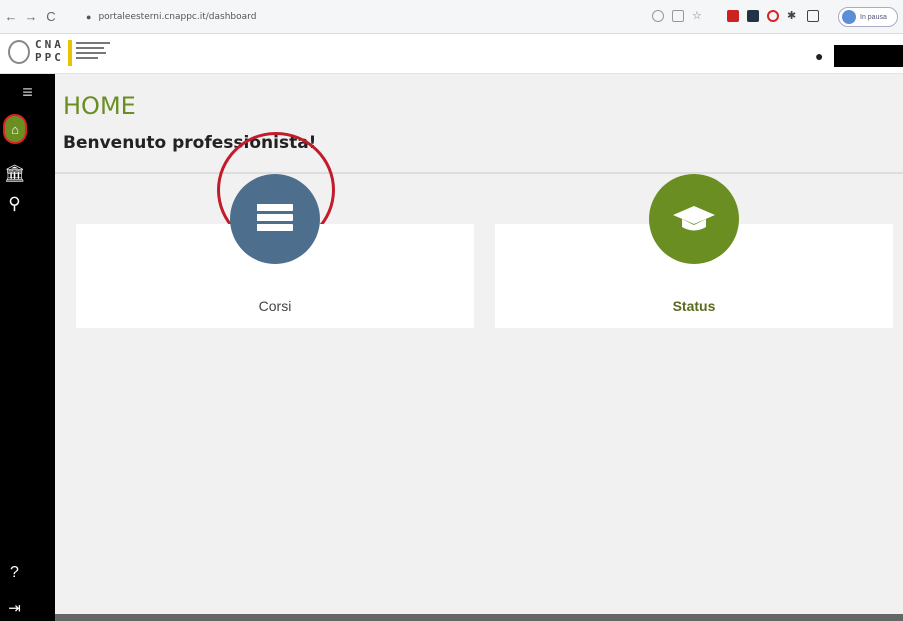 The height and width of the screenshot is (621, 903). I want to click on profile-button: In pausa, so click(868, 17).